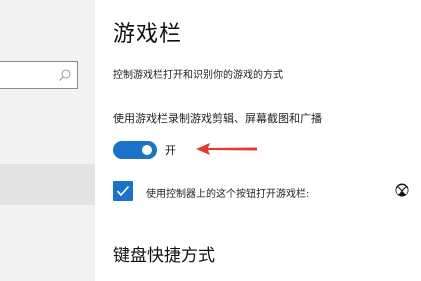 This screenshot has width=421, height=281. Describe the element at coordinates (147, 150) in the screenshot. I see `toggle-knob` at that location.